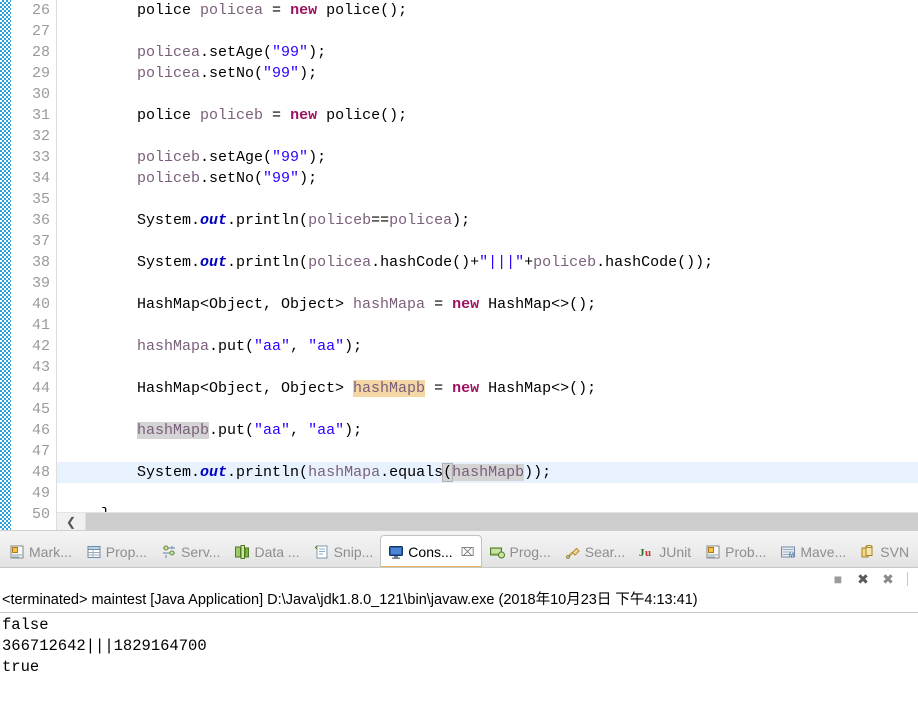 The width and height of the screenshot is (918, 717). Describe the element at coordinates (40, 346) in the screenshot. I see `line-number: 42` at that location.